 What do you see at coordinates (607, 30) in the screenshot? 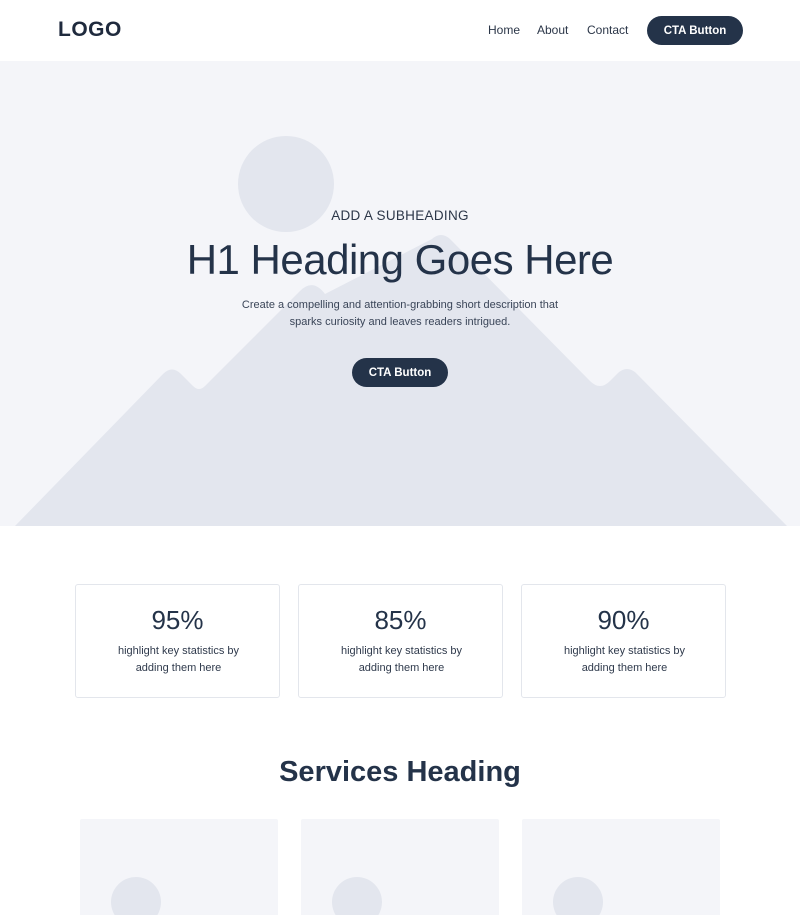
I see `nav-link-contact: Contact` at bounding box center [607, 30].